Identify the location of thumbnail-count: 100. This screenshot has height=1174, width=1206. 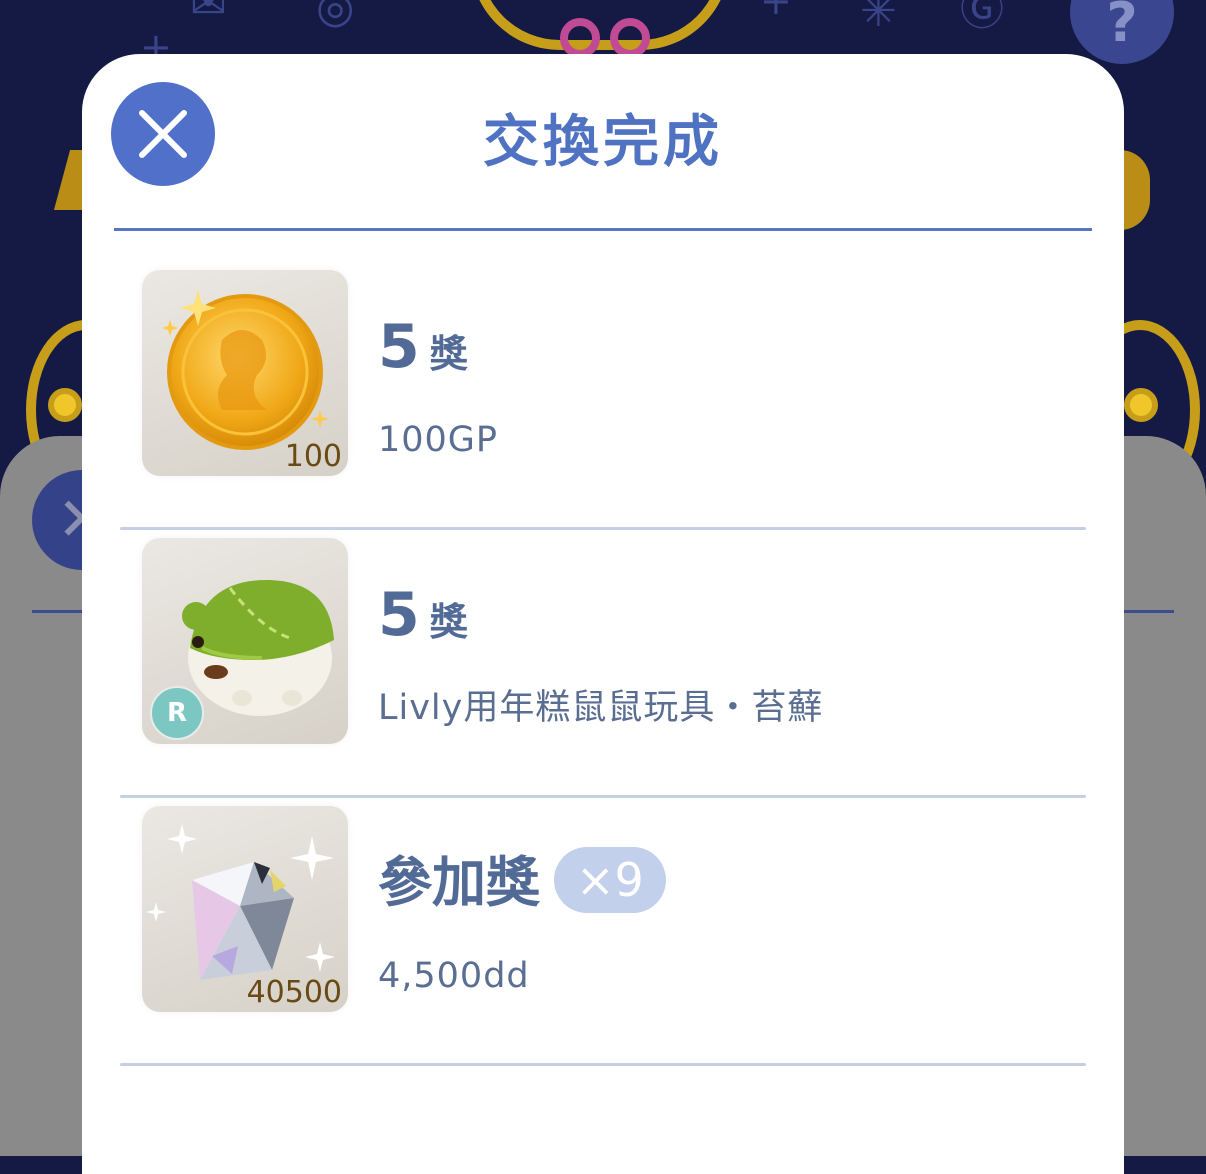
(313, 456).